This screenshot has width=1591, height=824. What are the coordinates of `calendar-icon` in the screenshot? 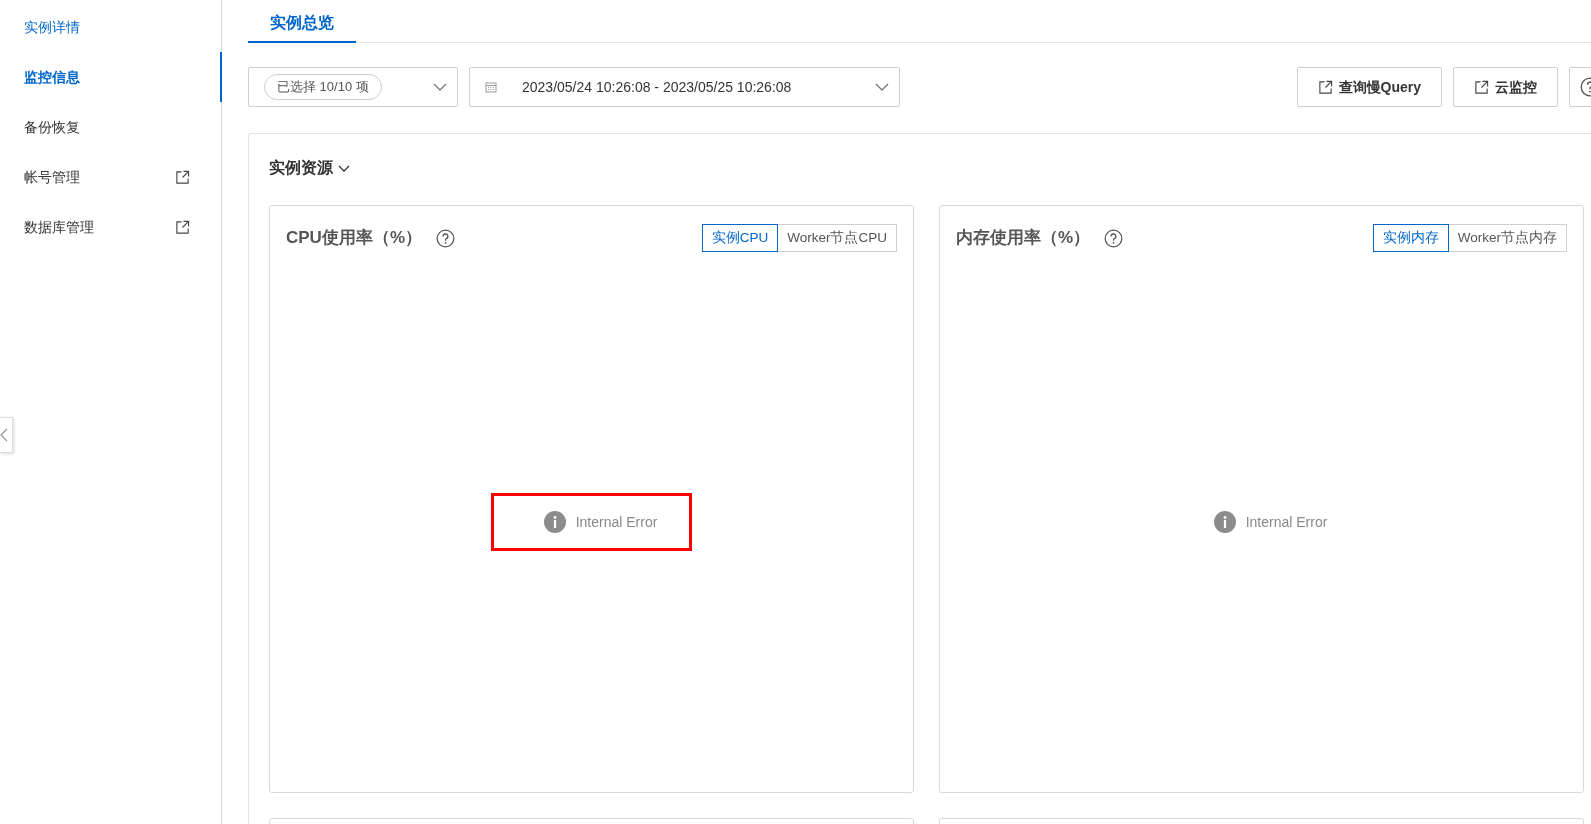 It's located at (491, 87).